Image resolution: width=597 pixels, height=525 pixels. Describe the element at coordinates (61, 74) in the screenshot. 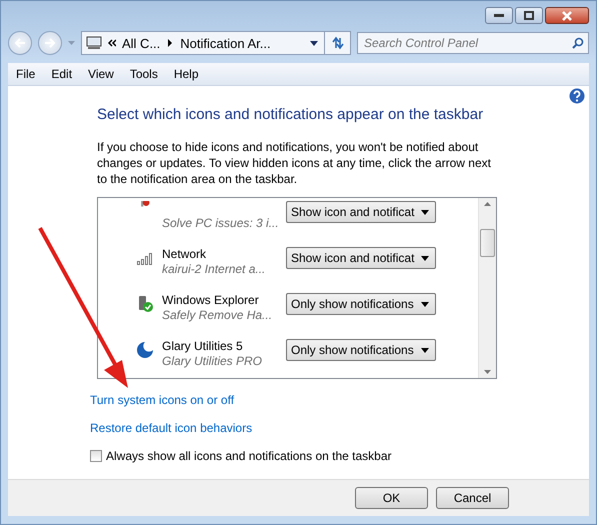

I see `menu-item: Edit` at that location.